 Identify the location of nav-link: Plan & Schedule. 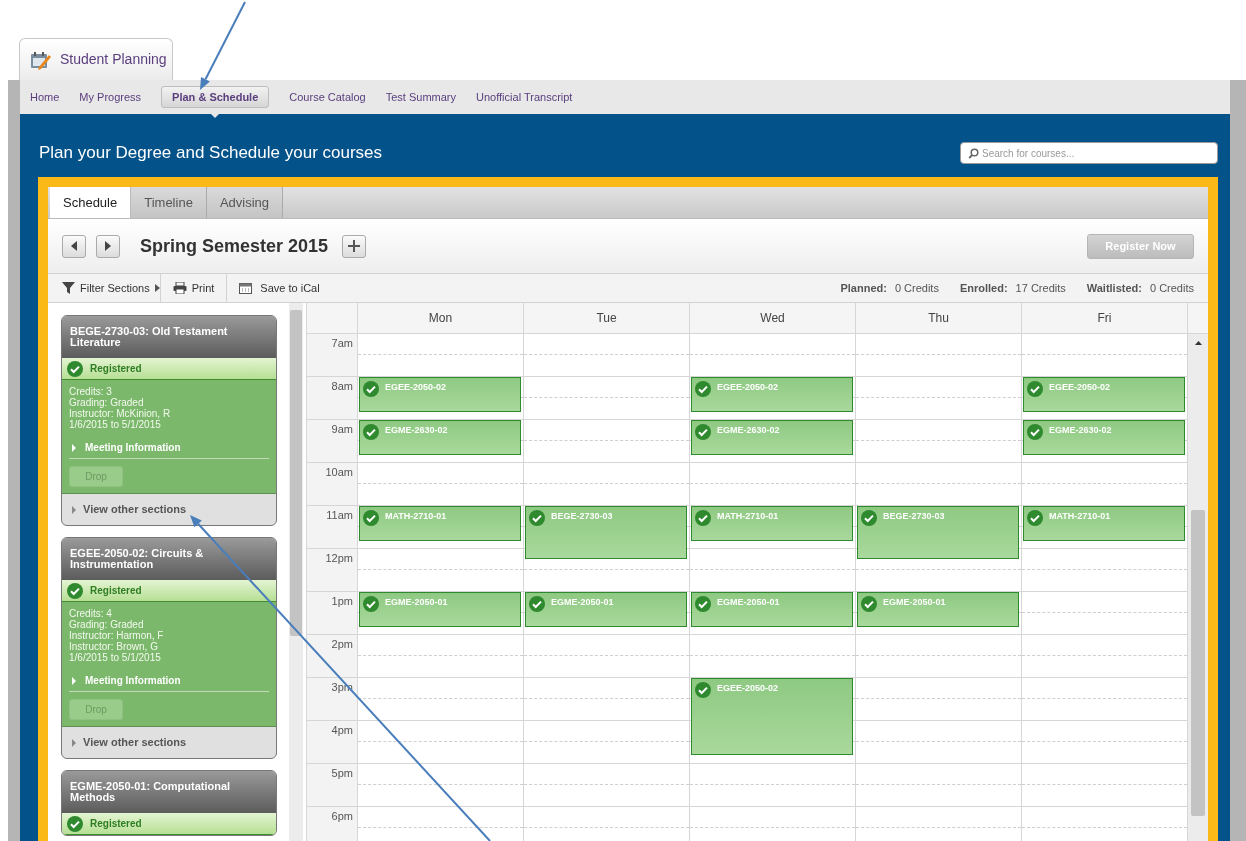
(215, 97).